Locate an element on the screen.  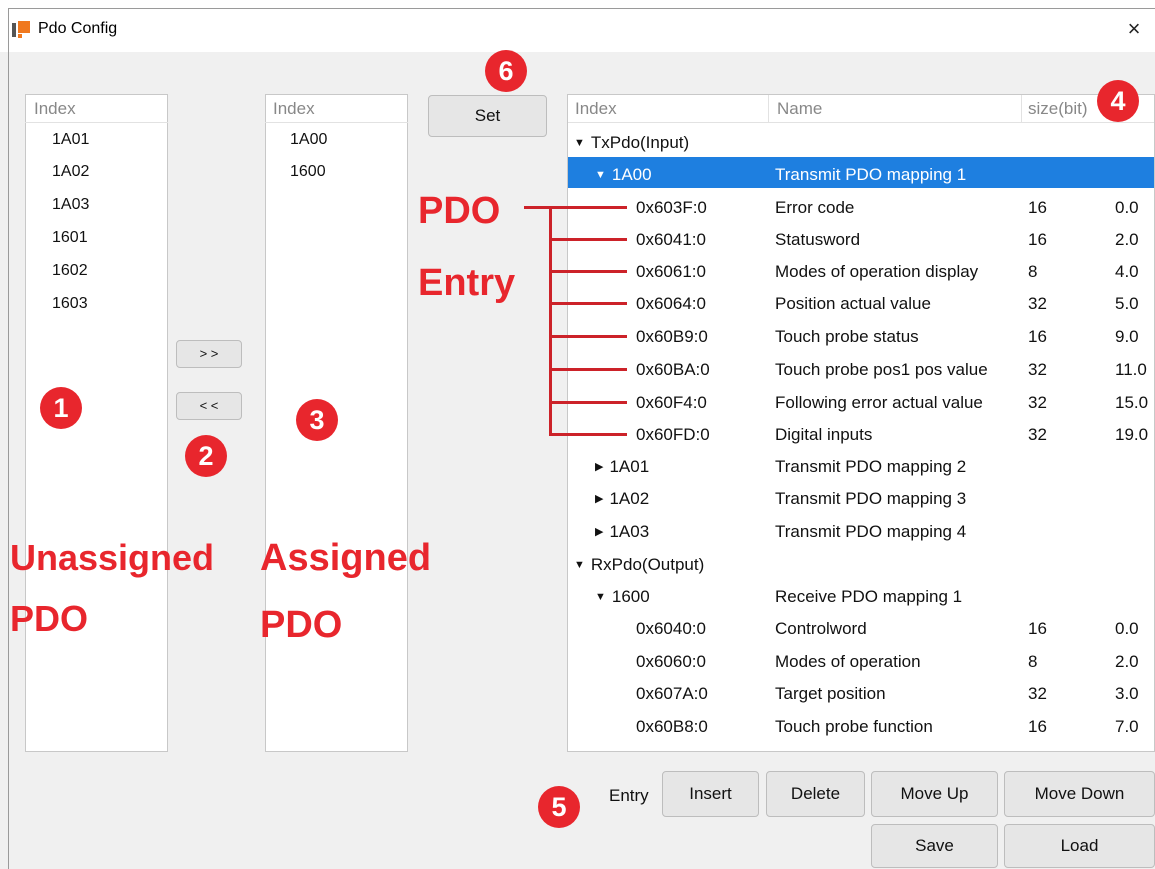
tree-entry-offset: 7.0 is located at coordinates (1127, 726).